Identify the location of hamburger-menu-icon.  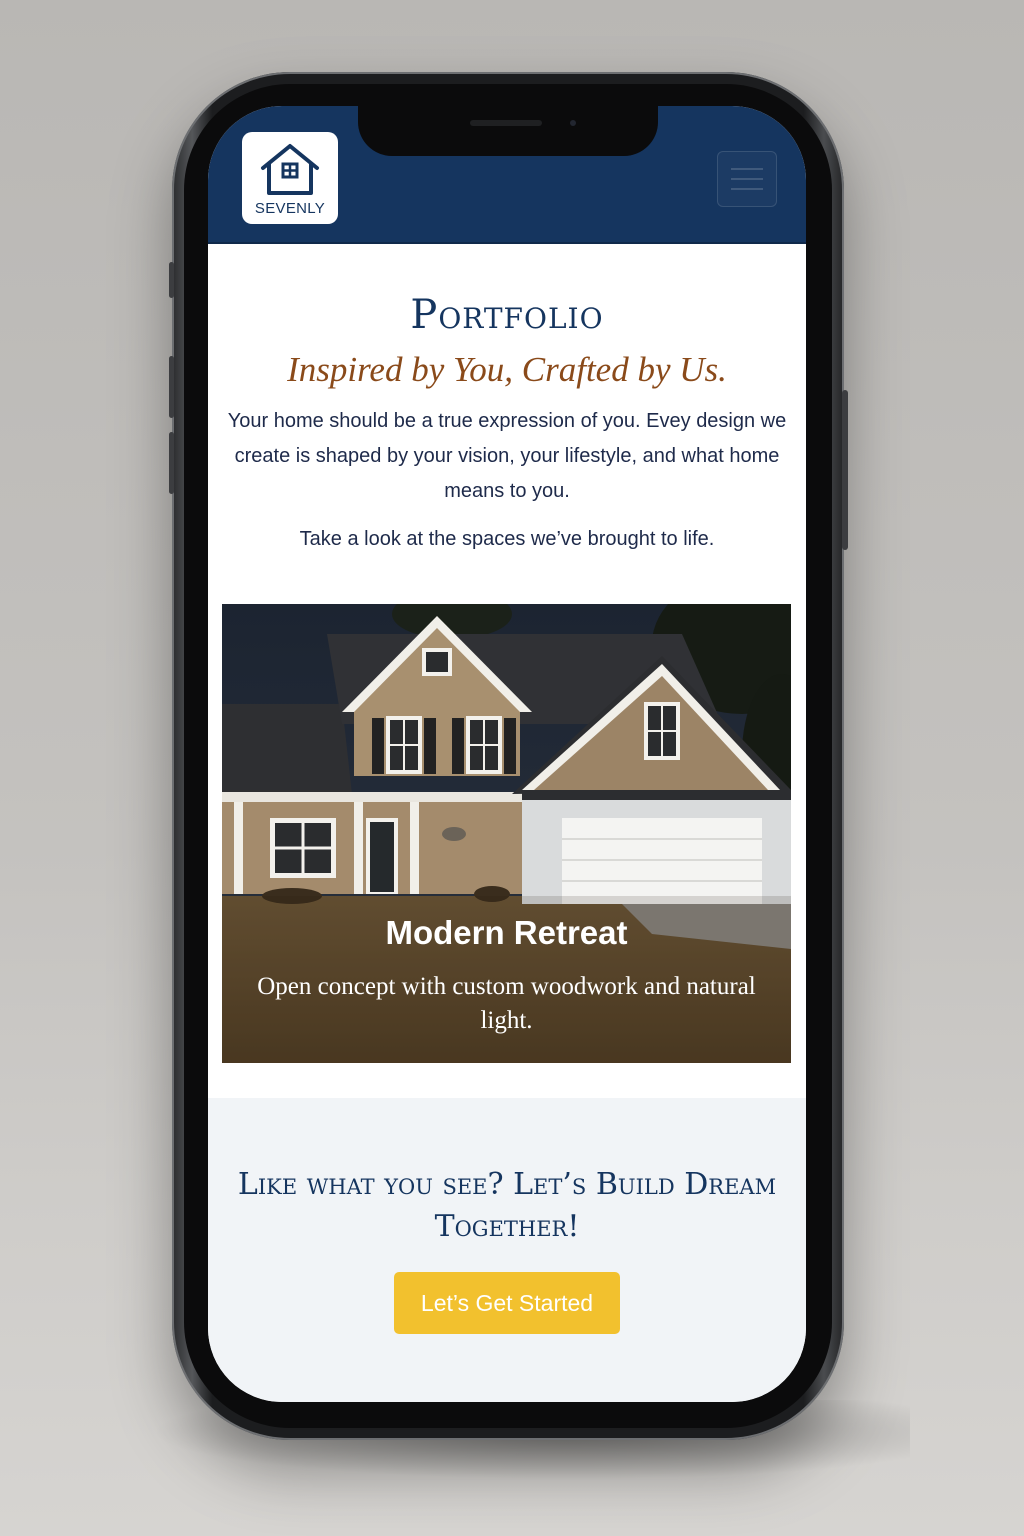
(747, 169).